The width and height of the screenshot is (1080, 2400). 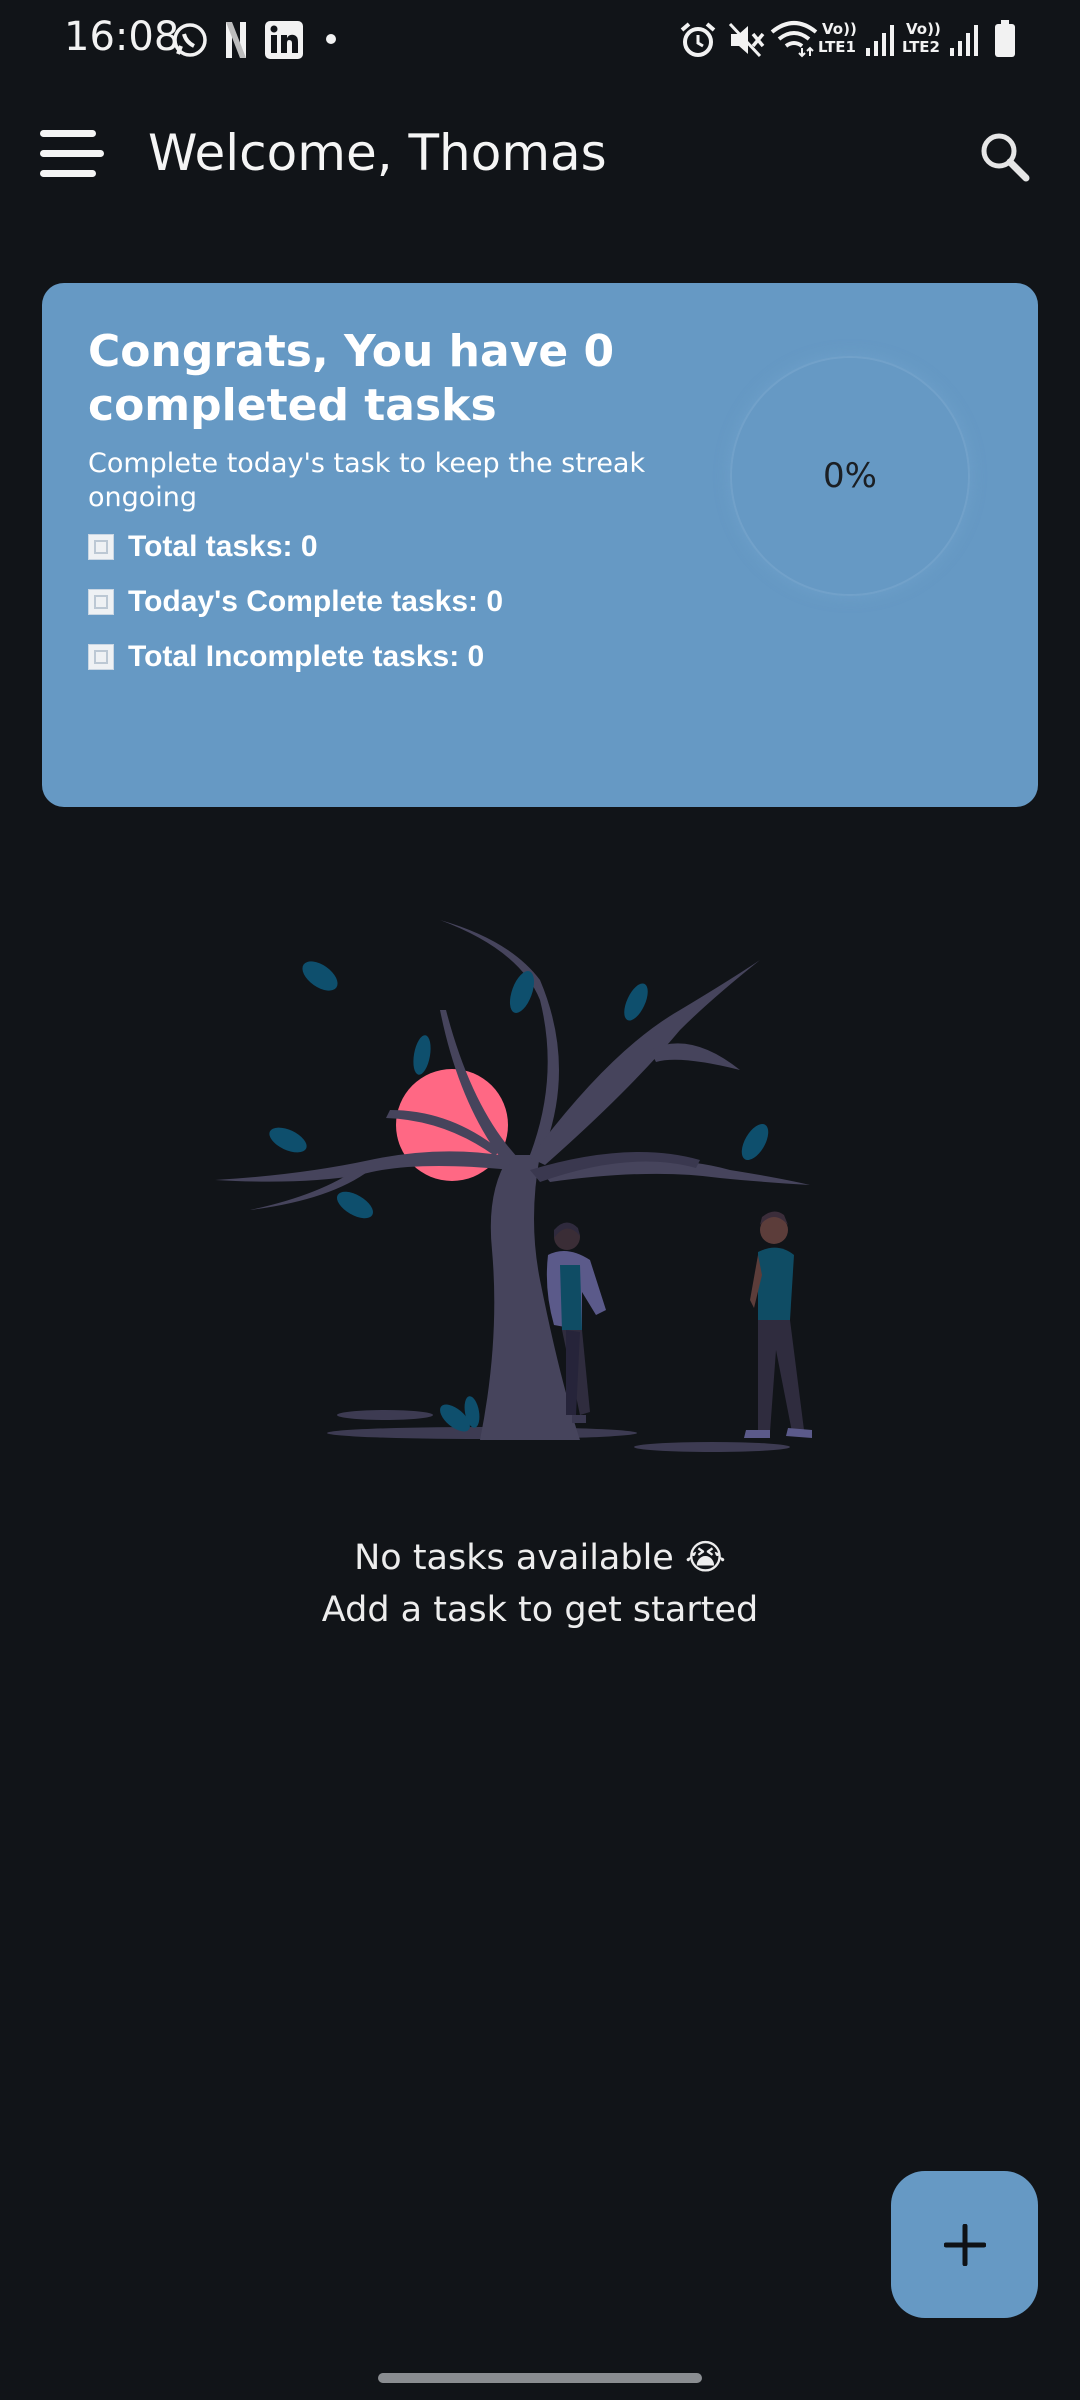 What do you see at coordinates (540, 1558) in the screenshot?
I see `empty-state-title: No tasks available 😭` at bounding box center [540, 1558].